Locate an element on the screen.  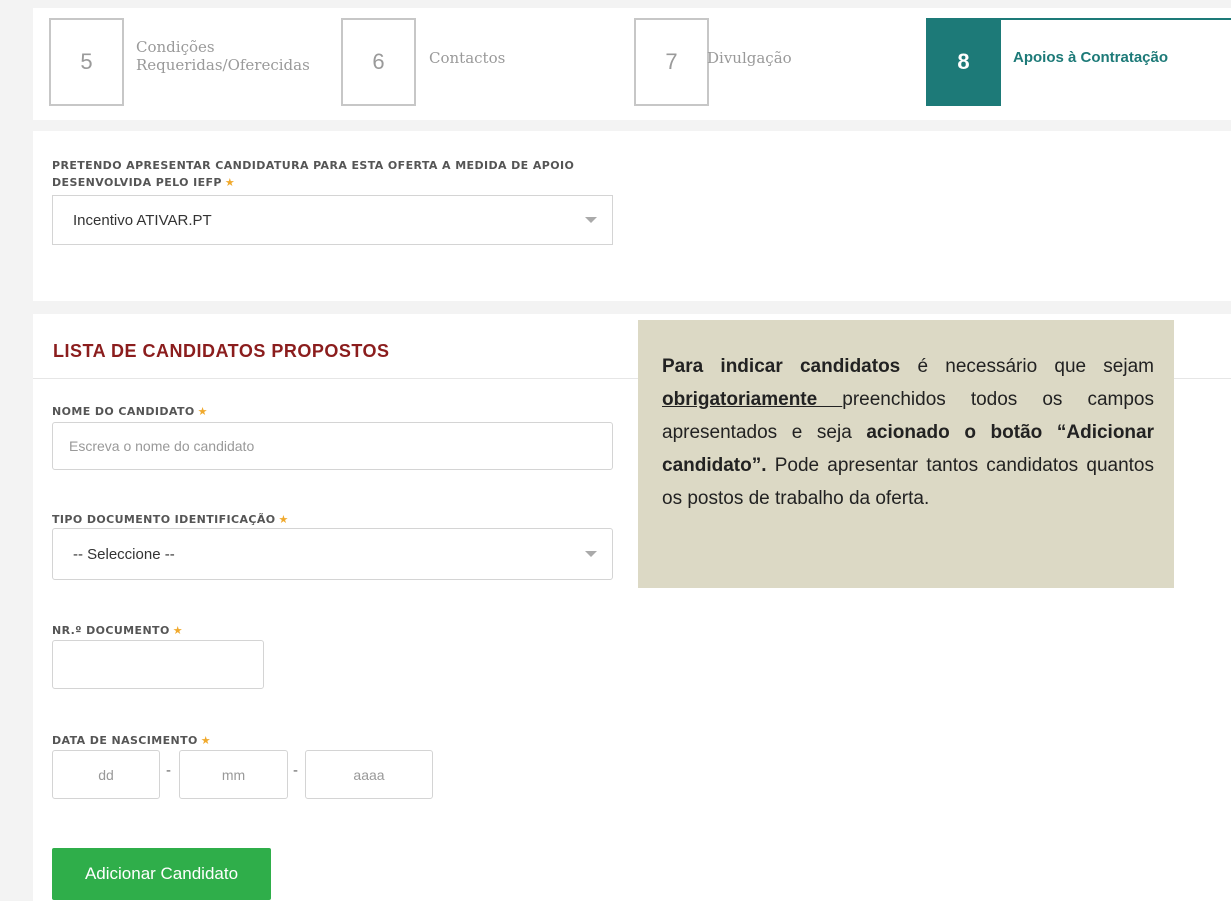
tipo-documento-value: -- Seleccione -- is located at coordinates (124, 554).